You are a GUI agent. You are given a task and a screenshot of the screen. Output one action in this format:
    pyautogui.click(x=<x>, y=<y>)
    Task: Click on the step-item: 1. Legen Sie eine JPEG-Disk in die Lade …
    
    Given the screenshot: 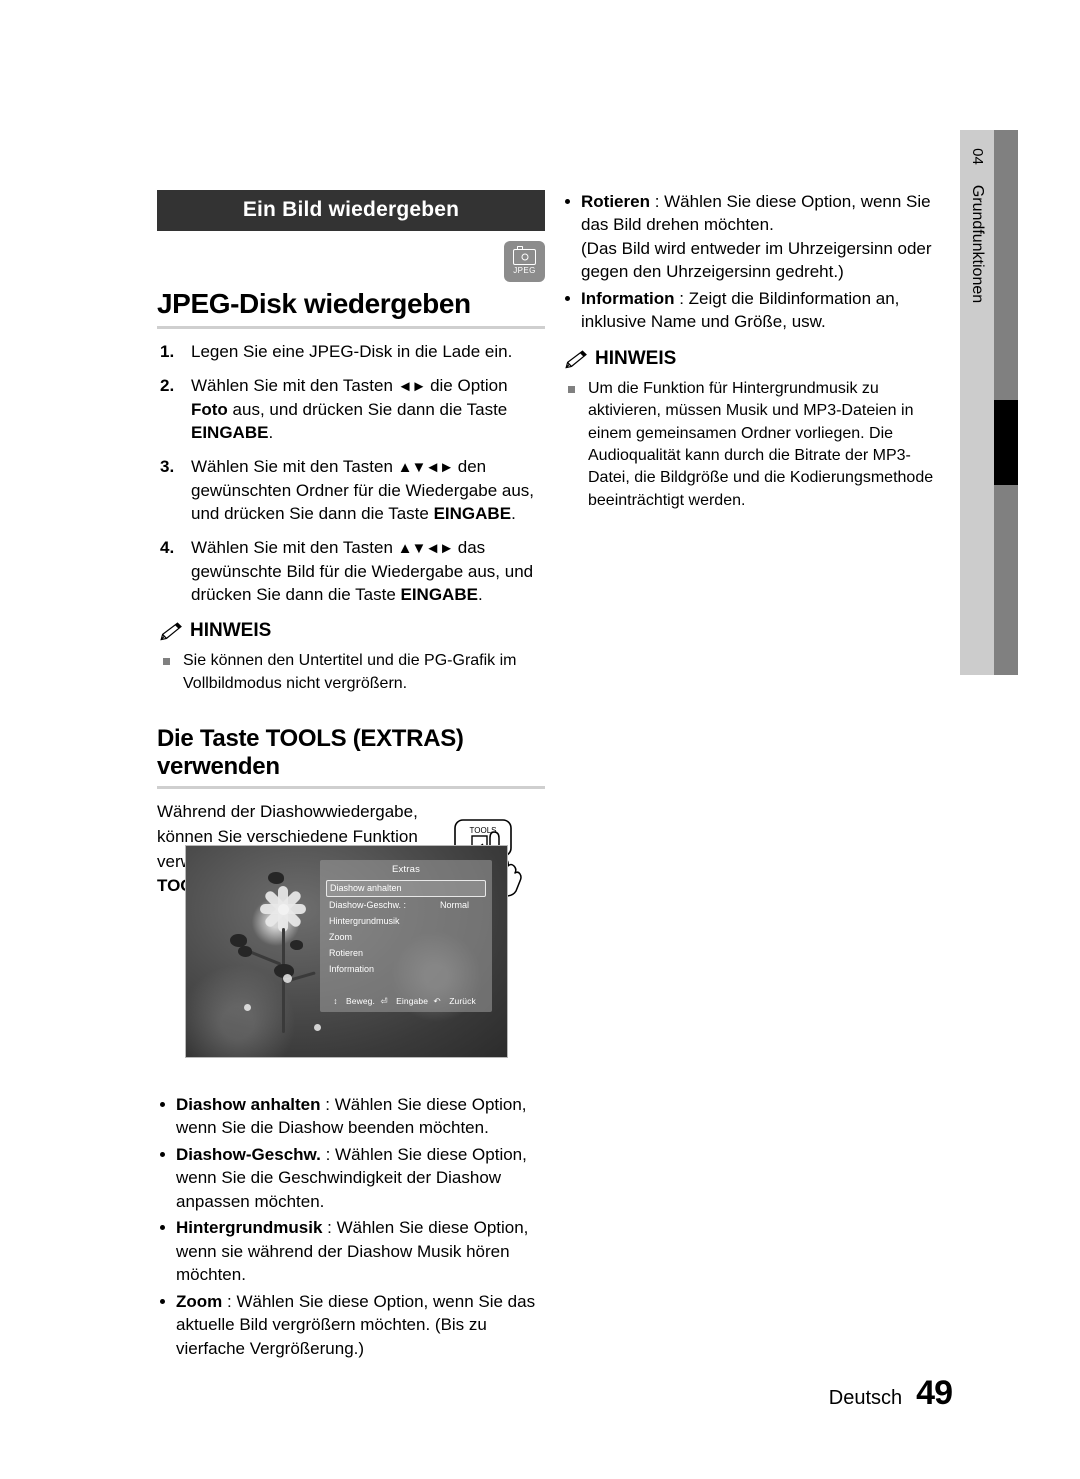 What is the action you would take?
    pyautogui.click(x=351, y=351)
    